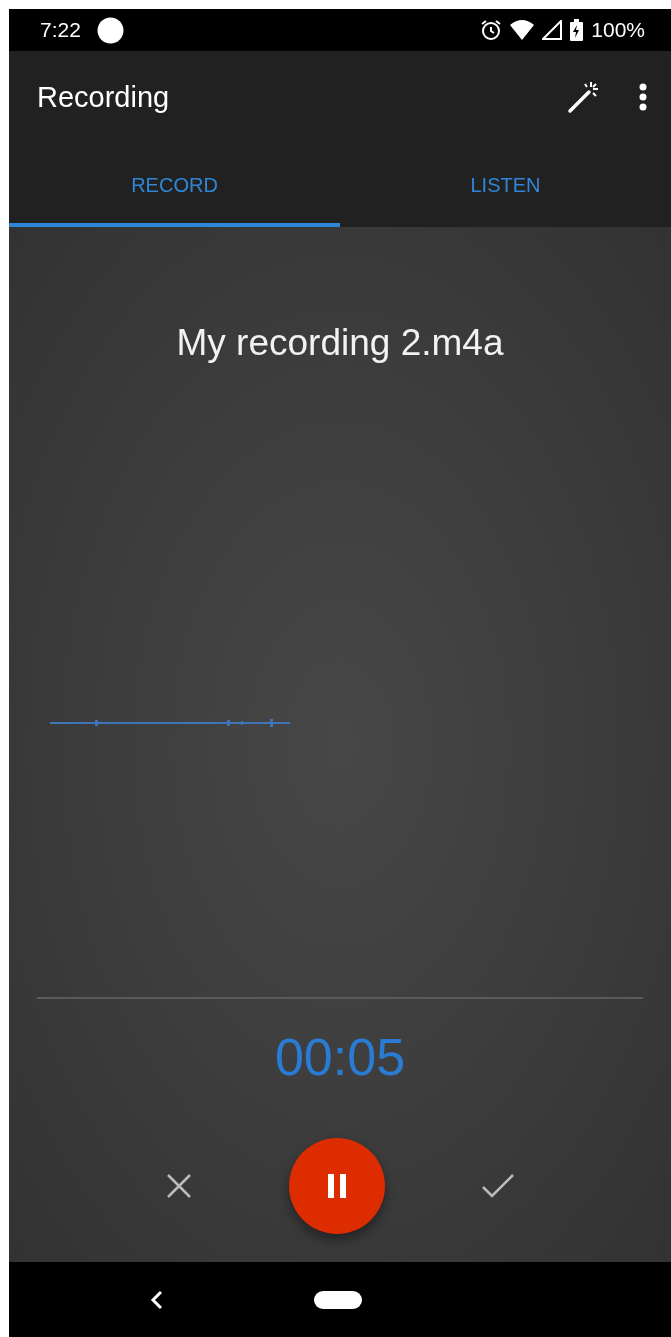  I want to click on back-icon, so click(157, 1299).